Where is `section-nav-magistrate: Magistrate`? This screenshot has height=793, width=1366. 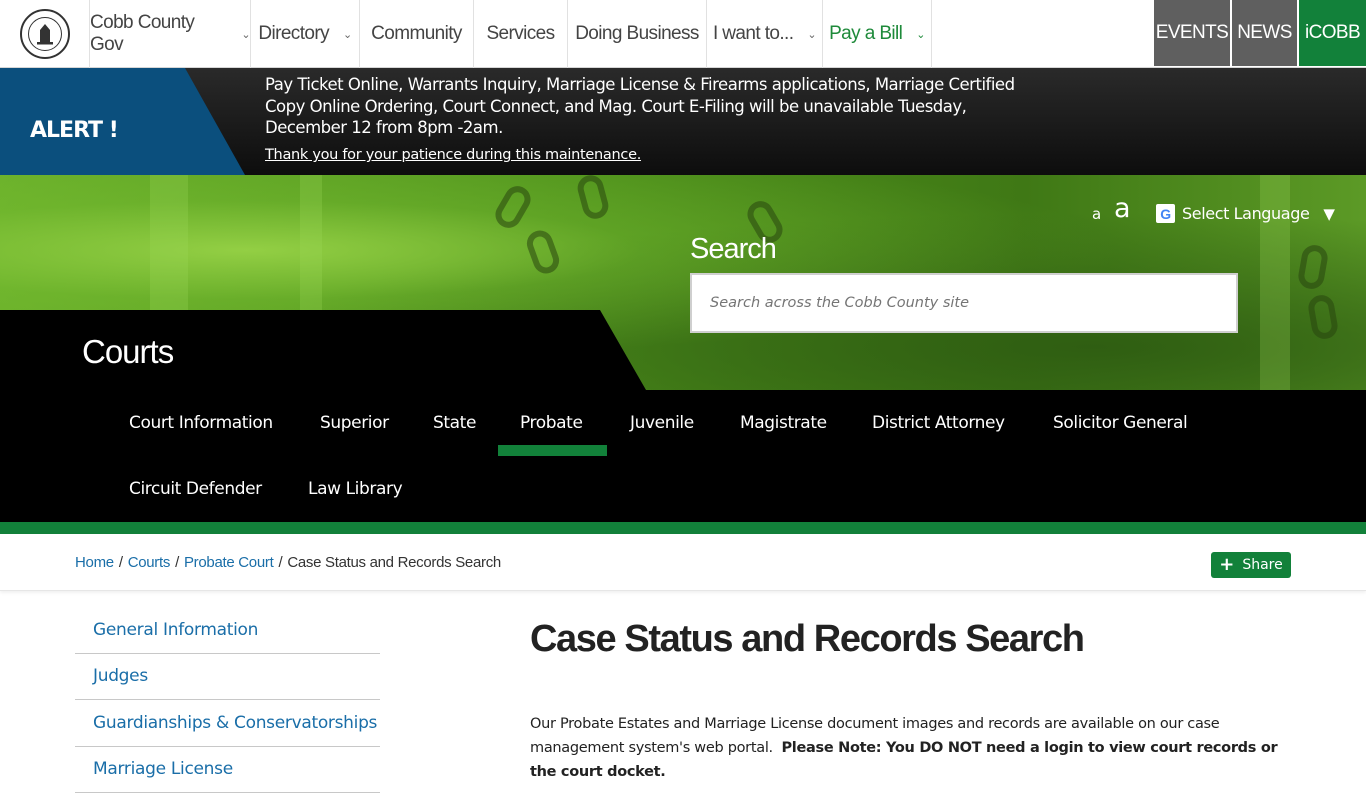
section-nav-magistrate: Magistrate is located at coordinates (783, 423).